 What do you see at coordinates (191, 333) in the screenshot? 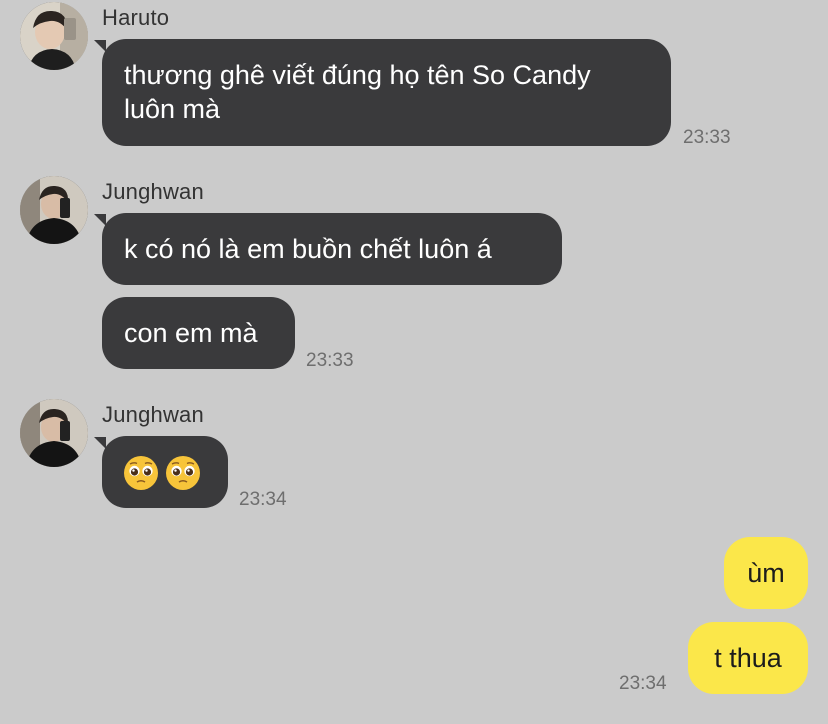
I see `message-text: con em mà` at bounding box center [191, 333].